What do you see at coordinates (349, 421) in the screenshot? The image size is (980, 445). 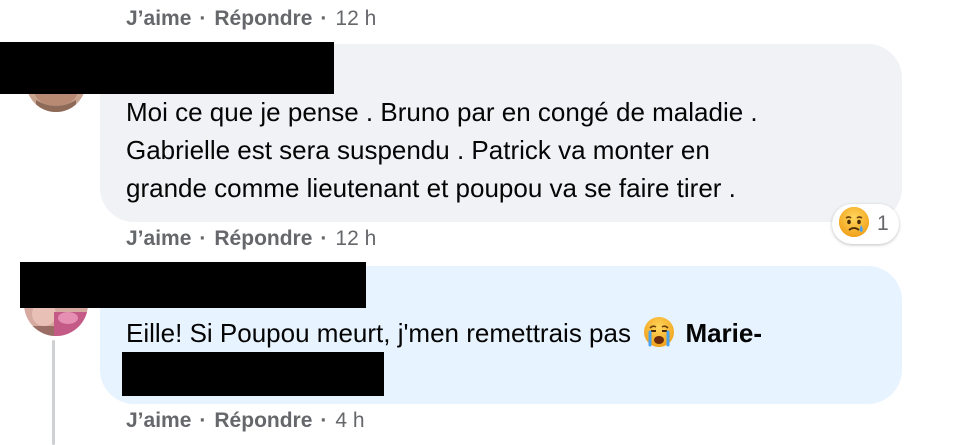 I see `comment-timestamp: 4 h` at bounding box center [349, 421].